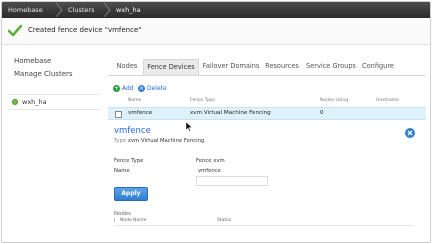 The width and height of the screenshot is (432, 244). I want to click on tab-fence-devices: Fence Devices, so click(171, 67).